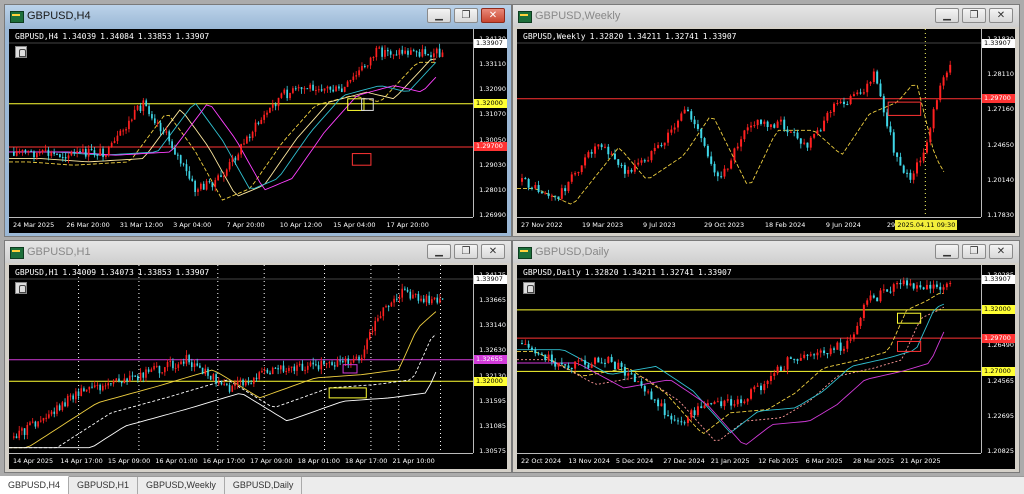 The image size is (1024, 494). What do you see at coordinates (998, 310) in the screenshot?
I see `level-price-tag: 1.32000` at bounding box center [998, 310].